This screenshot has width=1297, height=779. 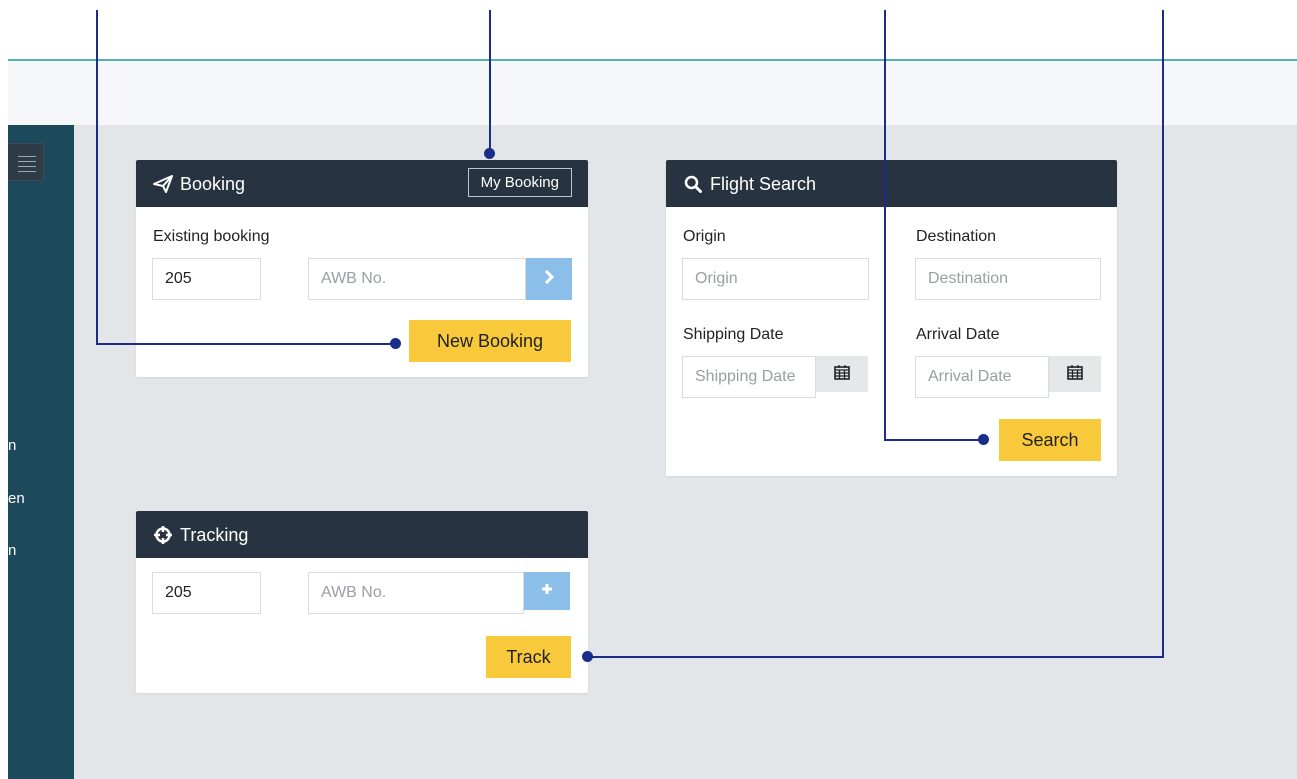 I want to click on sidebar-toggle-button, so click(x=26, y=162).